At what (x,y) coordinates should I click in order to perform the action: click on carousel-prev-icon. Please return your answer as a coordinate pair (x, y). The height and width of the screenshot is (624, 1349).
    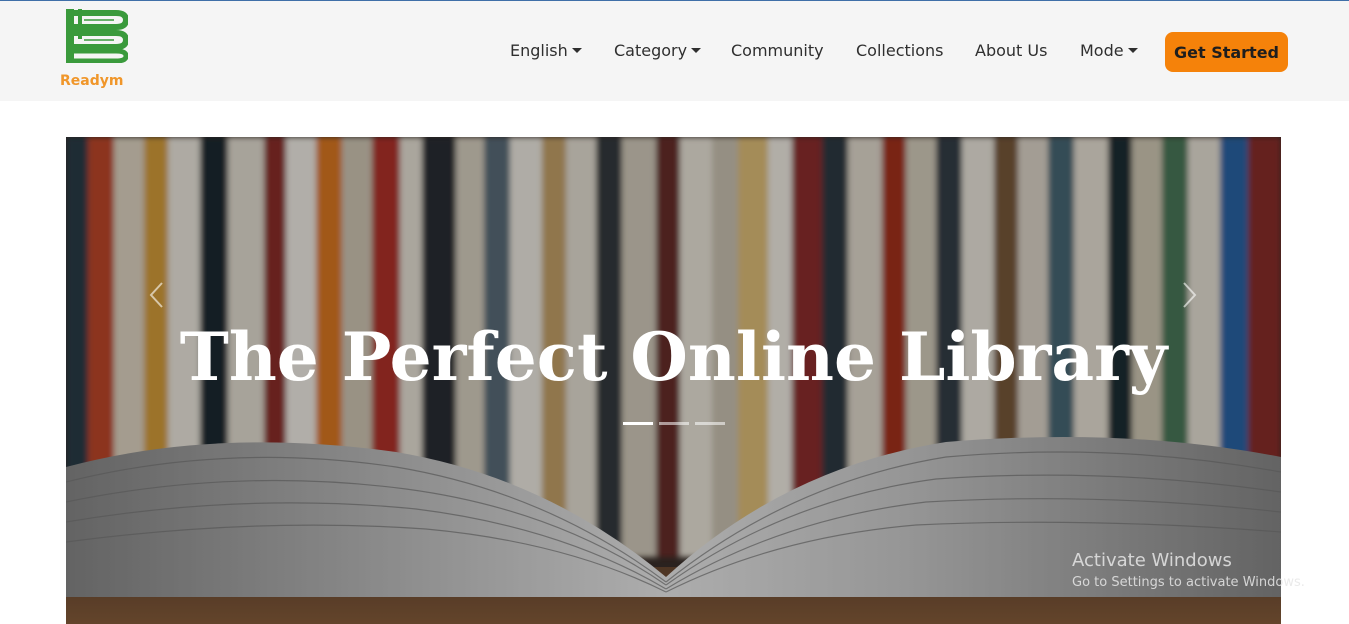
    Looking at the image, I should click on (157, 295).